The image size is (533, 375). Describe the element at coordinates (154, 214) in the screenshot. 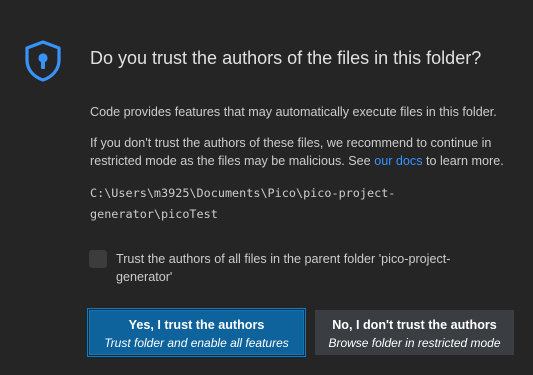

I see `folder-path-line: generator\picoTest` at that location.